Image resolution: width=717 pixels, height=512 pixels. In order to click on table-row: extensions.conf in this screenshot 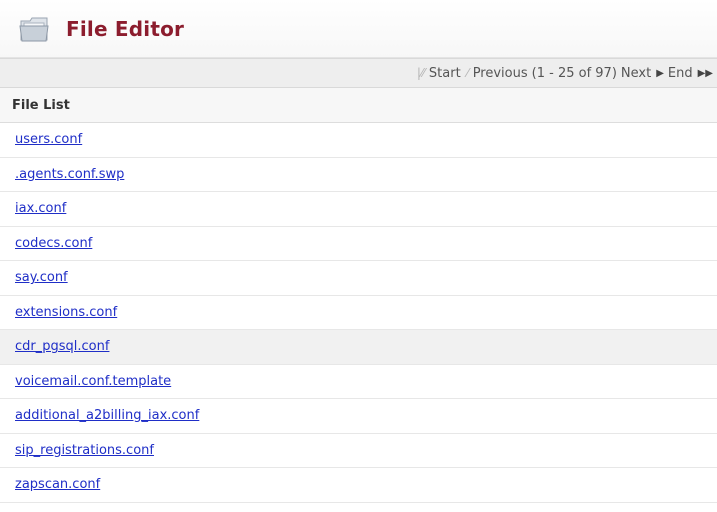, I will do `click(358, 312)`.